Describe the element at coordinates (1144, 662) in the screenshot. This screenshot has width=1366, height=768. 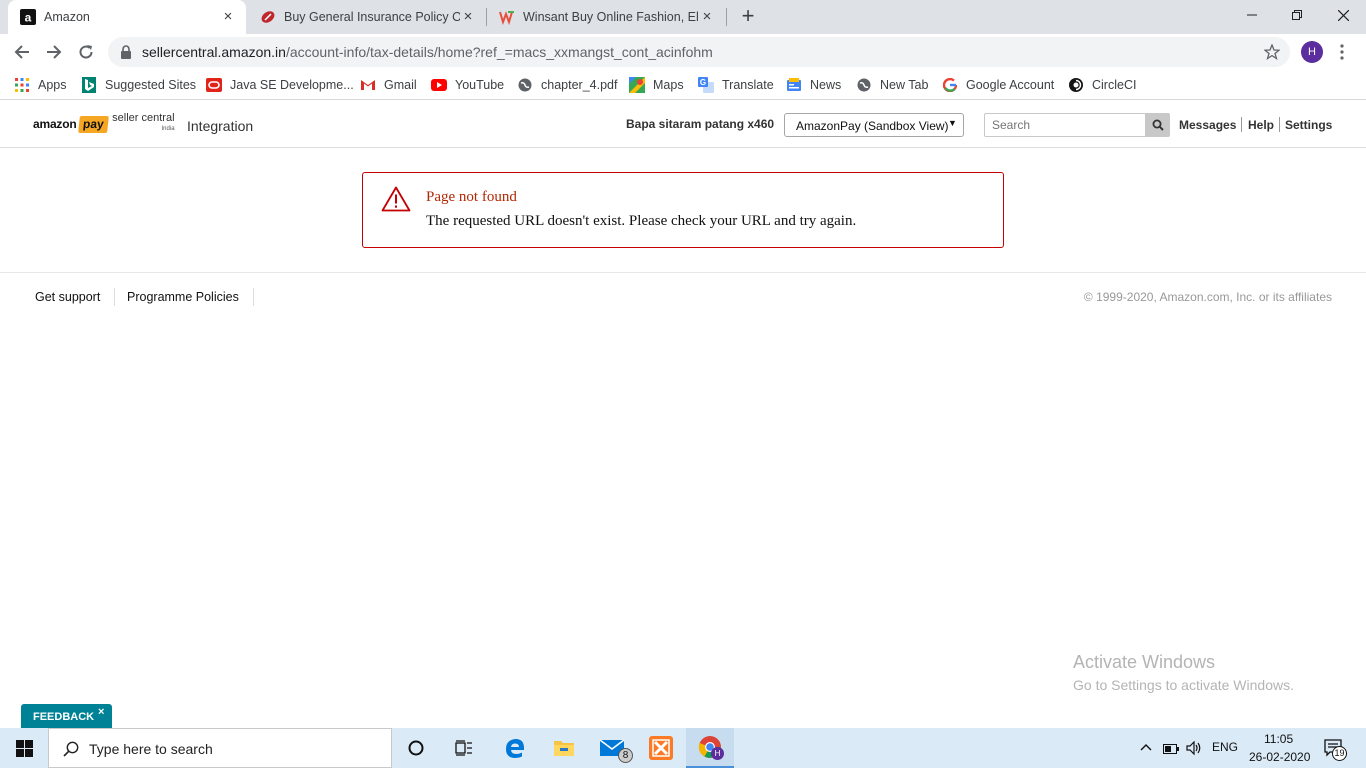
I see `activate-windows-title: Activate Windows` at that location.